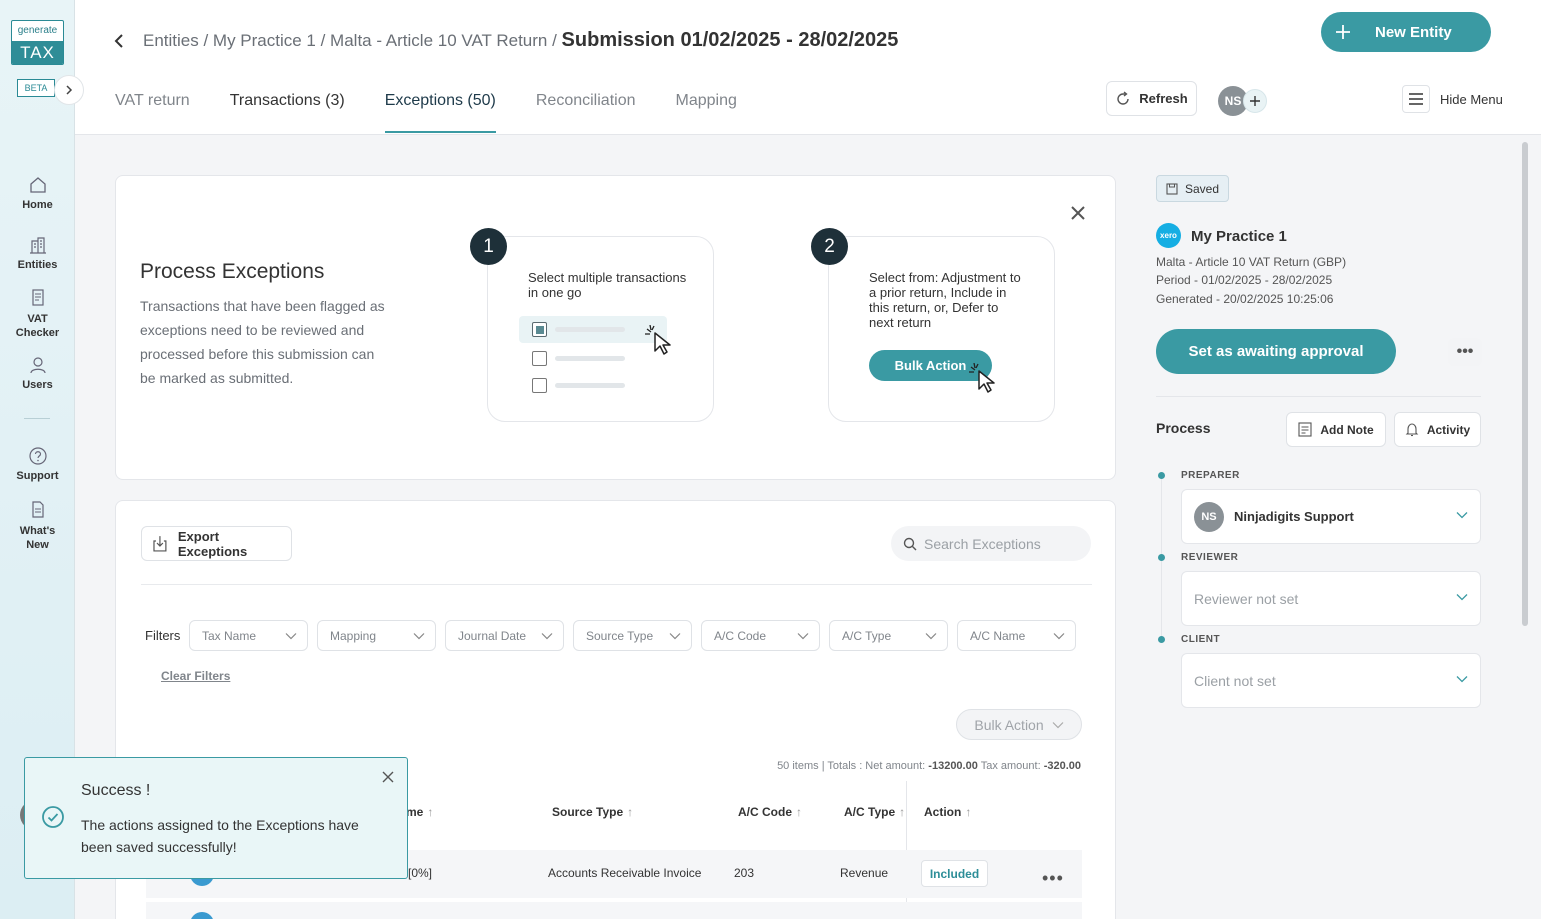  What do you see at coordinates (37, 52) in the screenshot?
I see `logo-bottom-text: TAX` at bounding box center [37, 52].